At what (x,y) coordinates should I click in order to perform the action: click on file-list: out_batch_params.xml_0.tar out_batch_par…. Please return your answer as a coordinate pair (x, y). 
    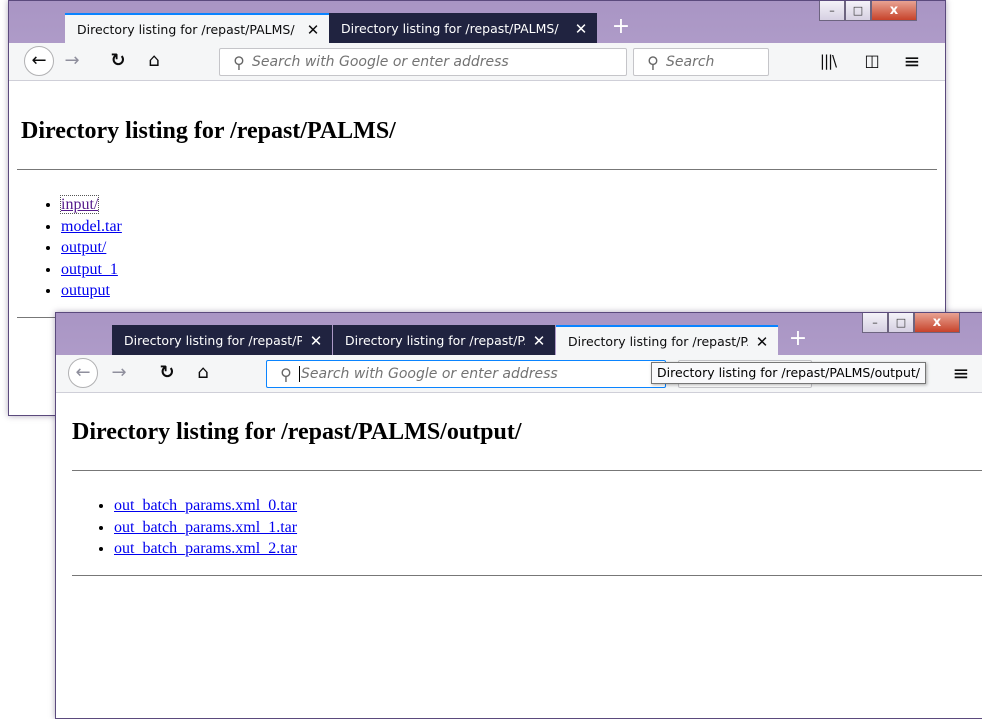
    Looking at the image, I should click on (194, 527).